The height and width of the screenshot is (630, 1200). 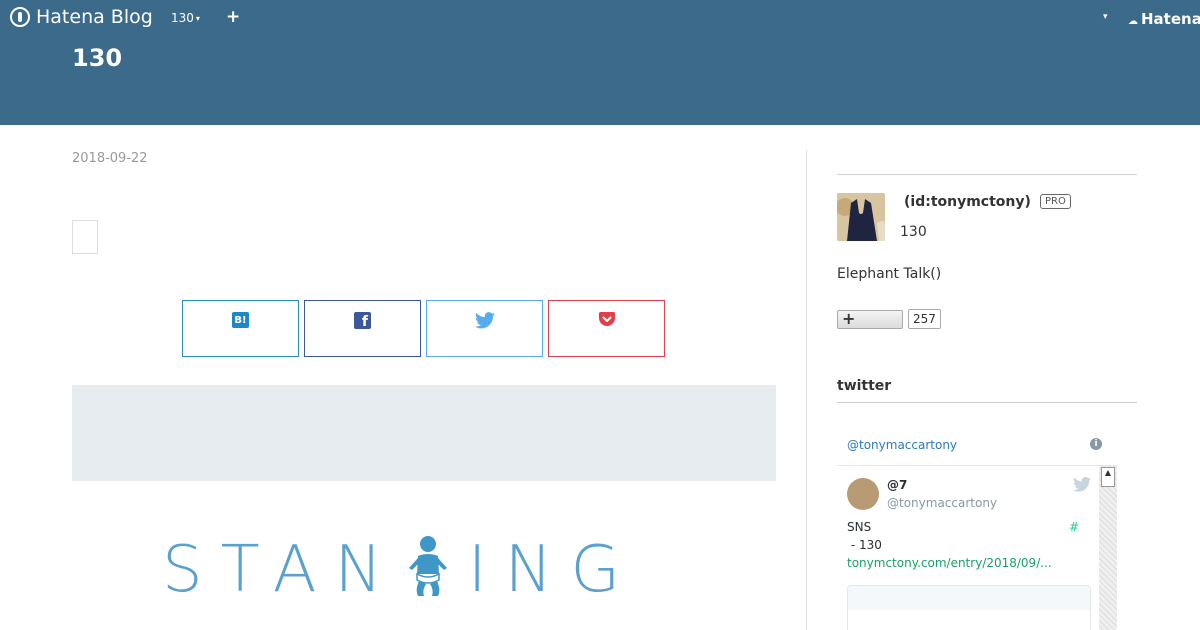 I want to click on tweet-avatar, so click(x=863, y=494).